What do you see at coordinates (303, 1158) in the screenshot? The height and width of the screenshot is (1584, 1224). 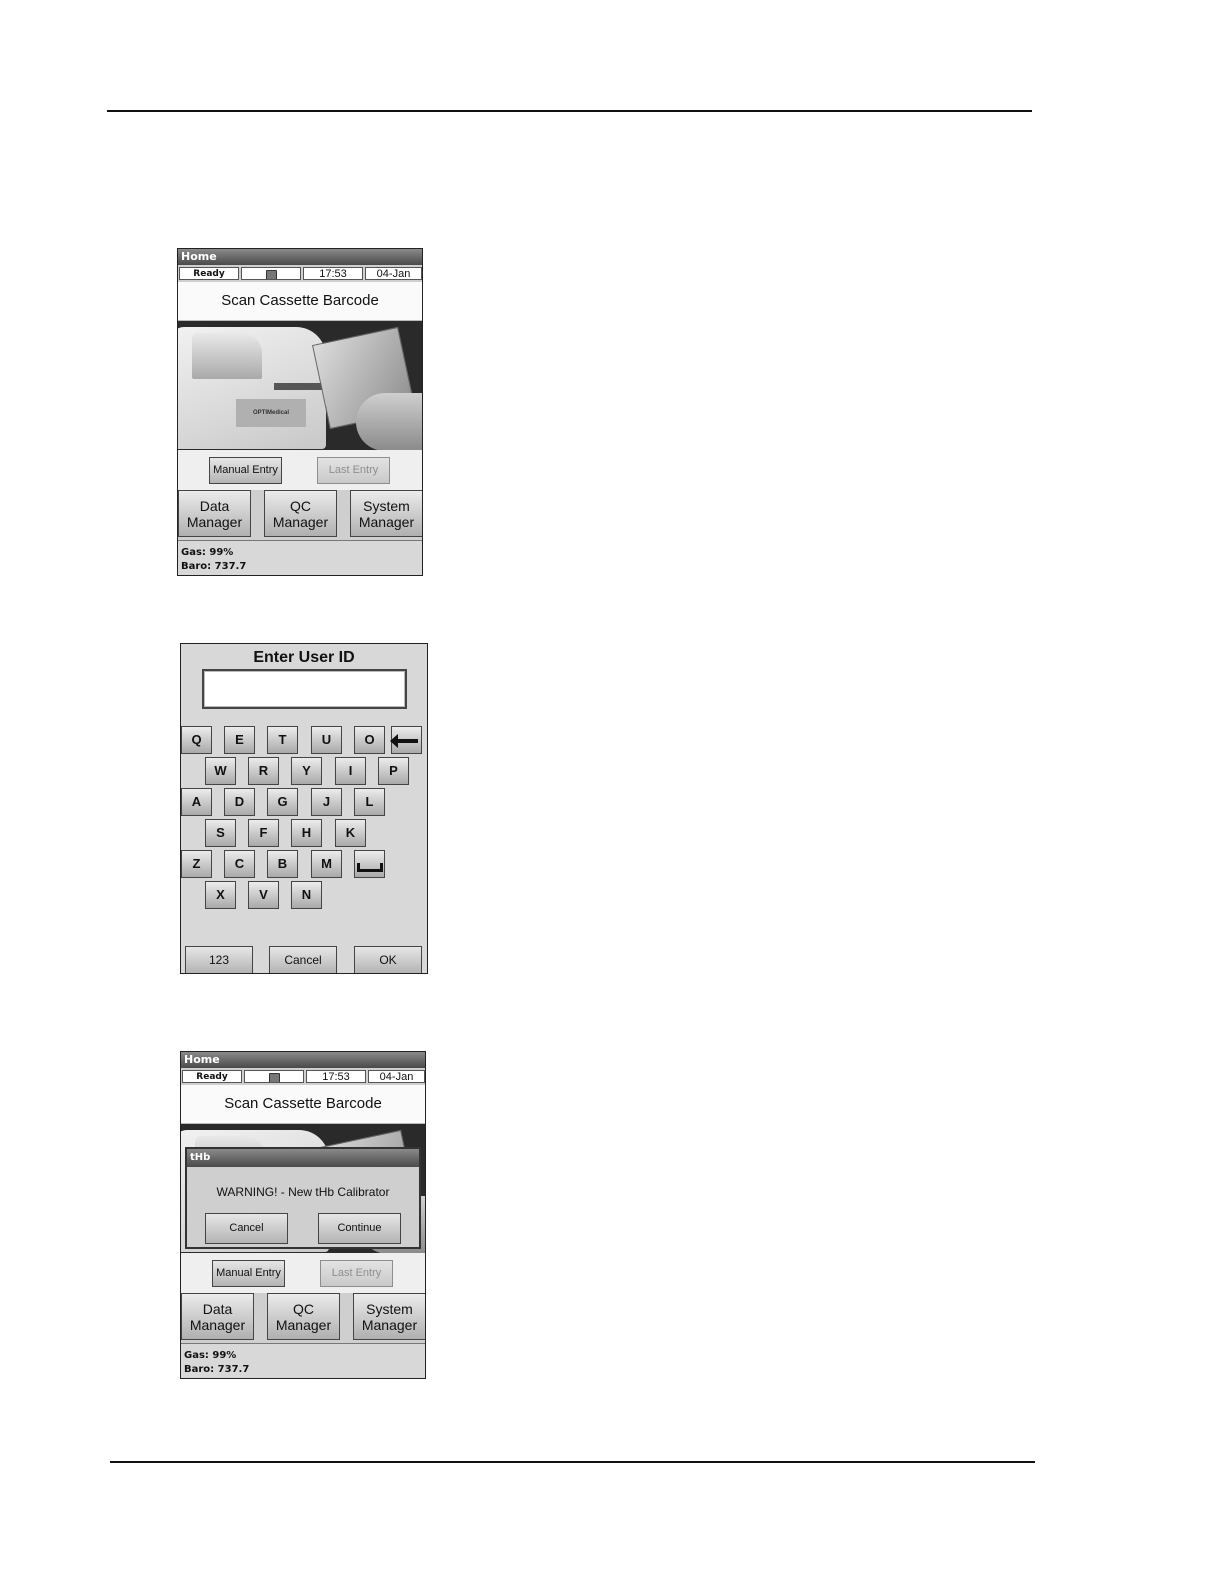 I see `dialog-title: tHb` at bounding box center [303, 1158].